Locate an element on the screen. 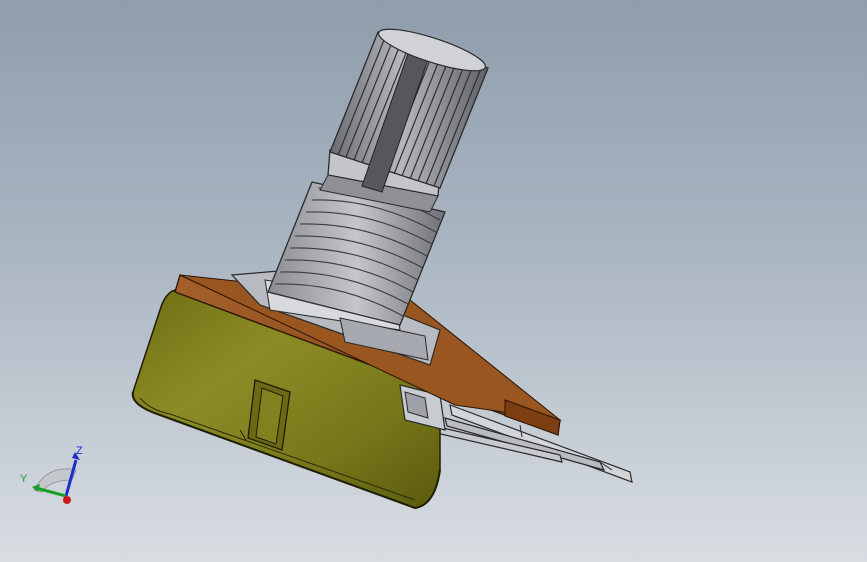  orientation-triad: Z Y is located at coordinates (49, 475).